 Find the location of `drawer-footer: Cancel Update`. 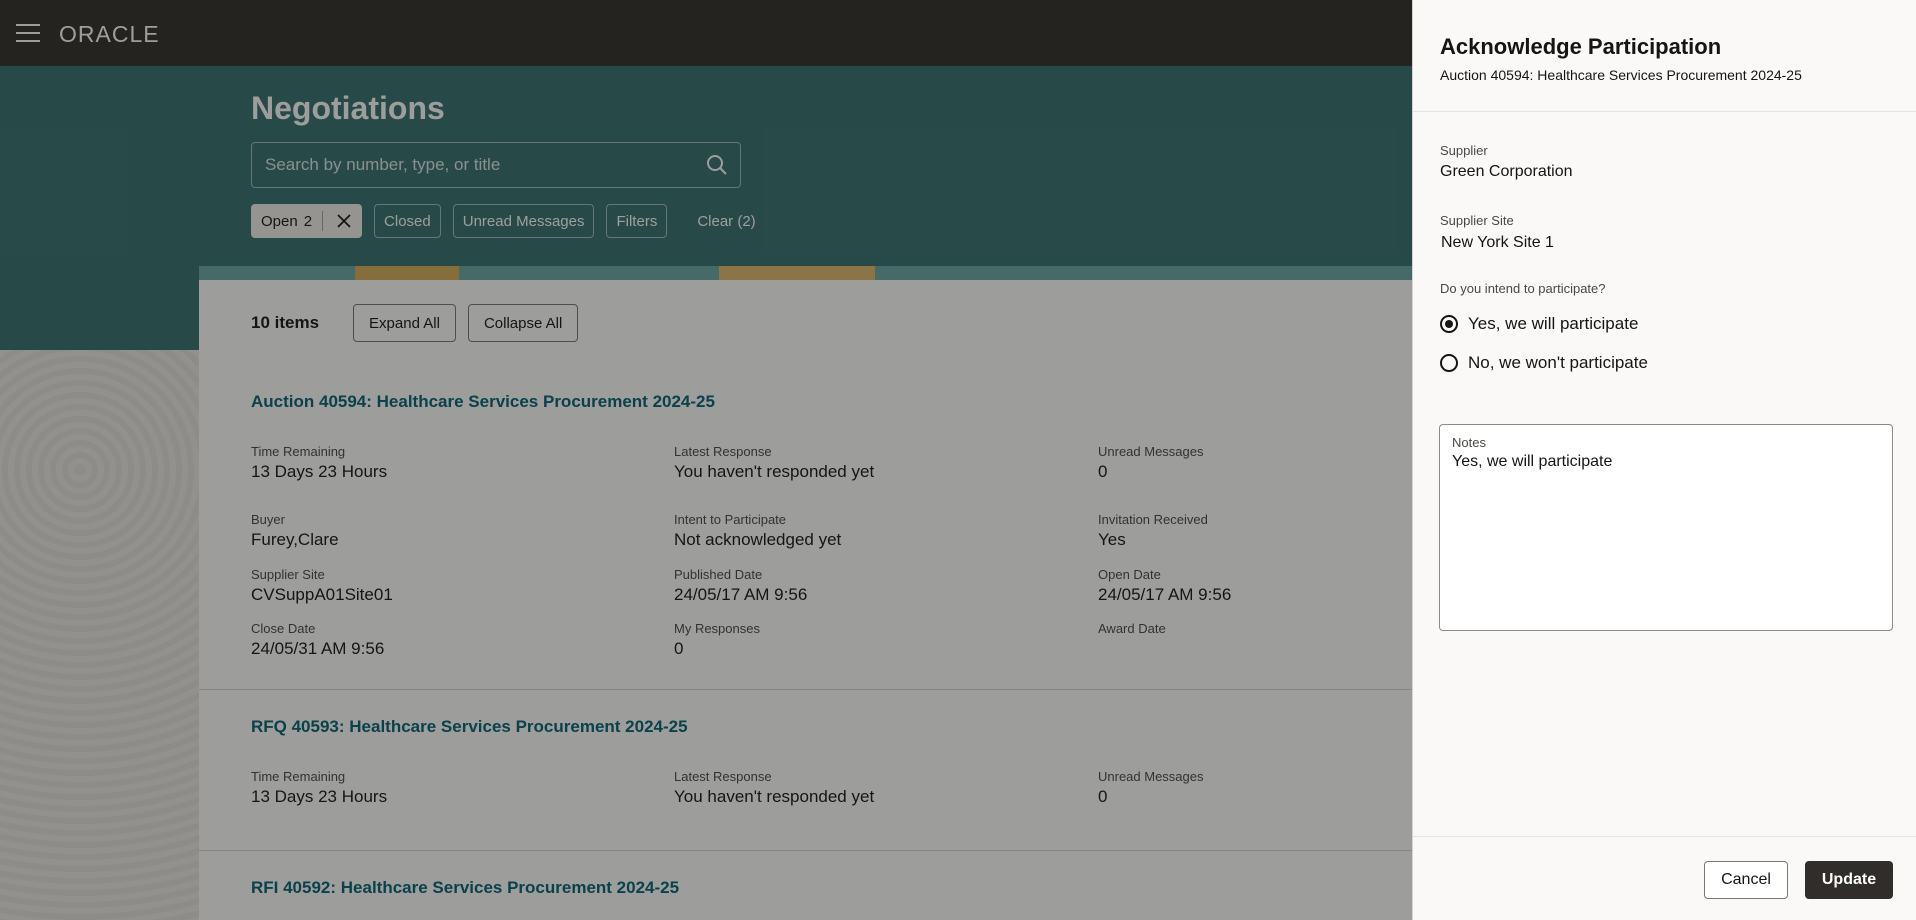

drawer-footer: Cancel Update is located at coordinates (1664, 878).